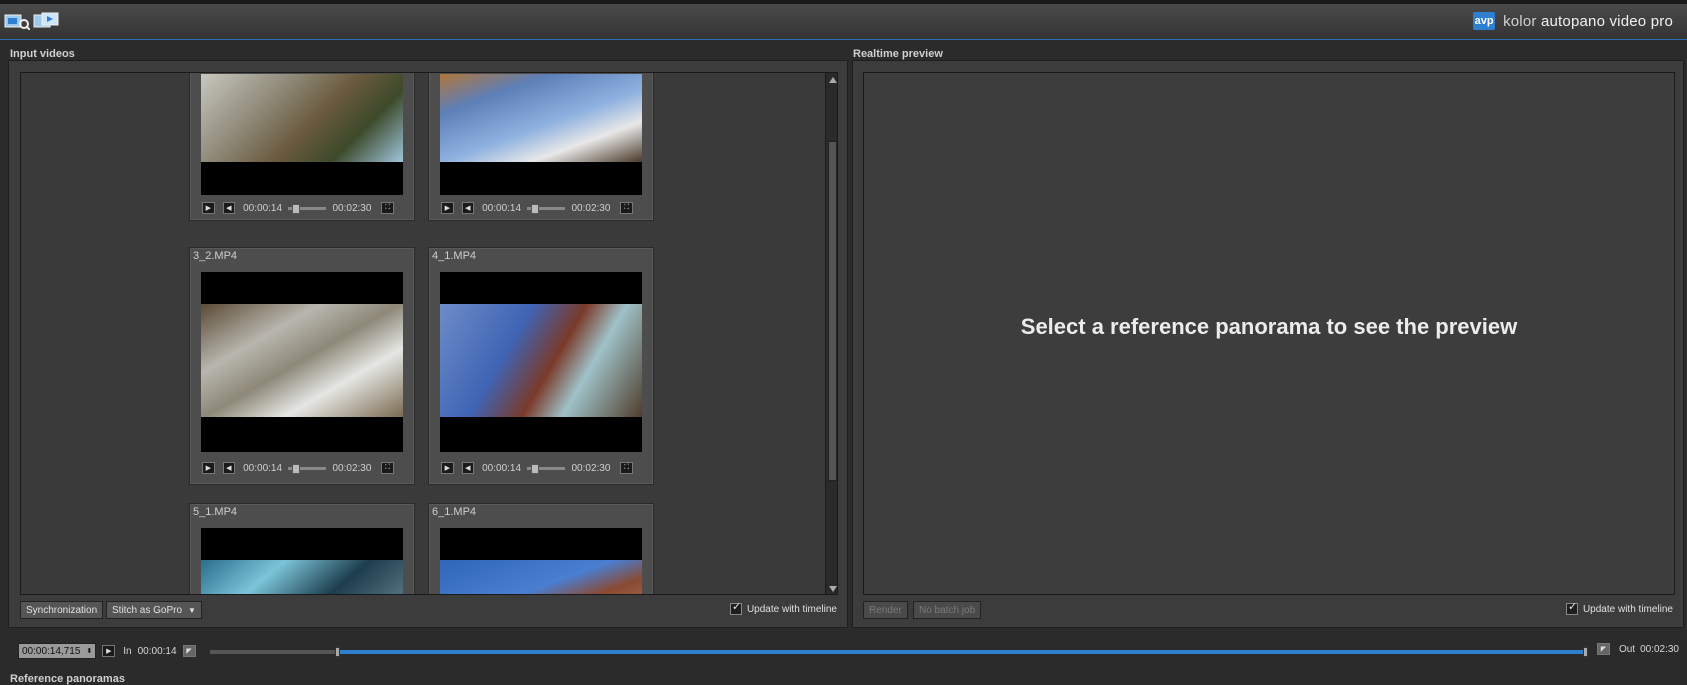 This screenshot has height=685, width=1687. What do you see at coordinates (832, 311) in the screenshot?
I see `scroll-thumb` at bounding box center [832, 311].